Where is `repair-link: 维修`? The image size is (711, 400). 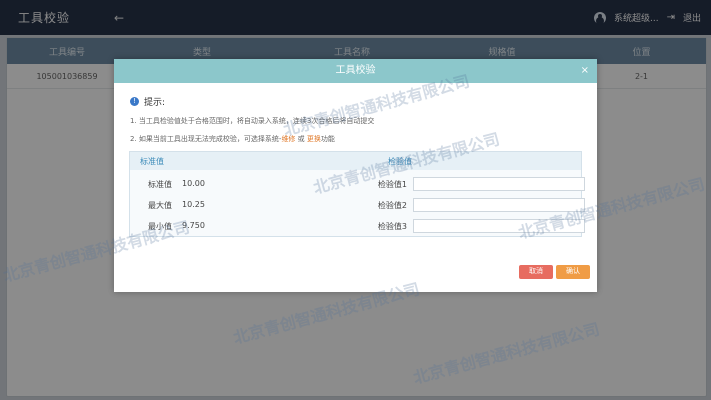 repair-link: 维修 is located at coordinates (288, 139).